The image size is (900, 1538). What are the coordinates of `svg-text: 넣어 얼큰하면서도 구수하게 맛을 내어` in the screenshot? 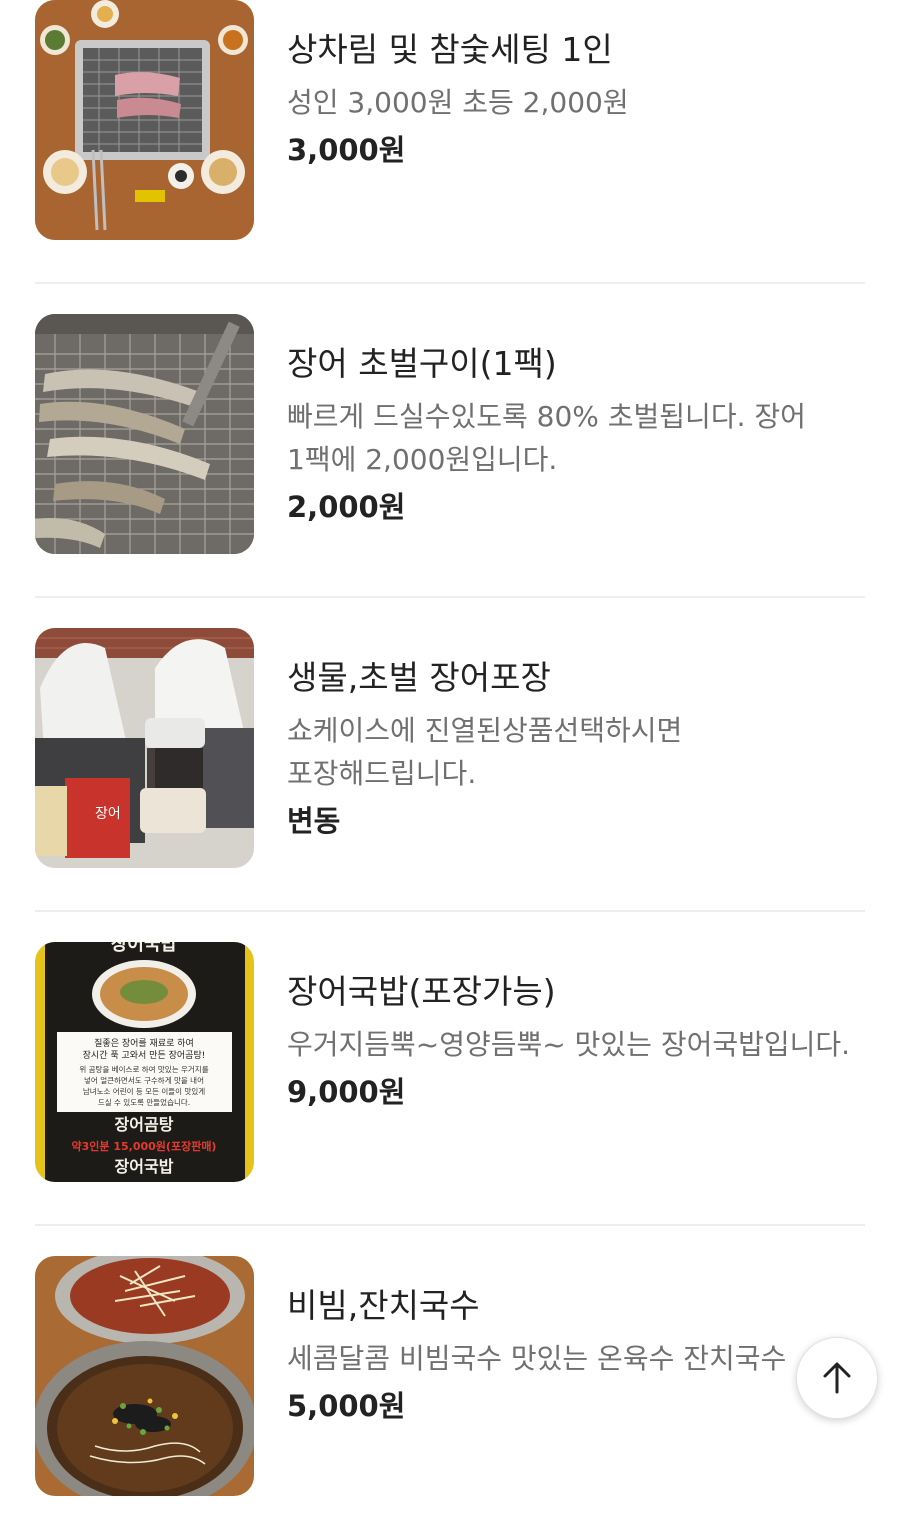 It's located at (144, 1080).